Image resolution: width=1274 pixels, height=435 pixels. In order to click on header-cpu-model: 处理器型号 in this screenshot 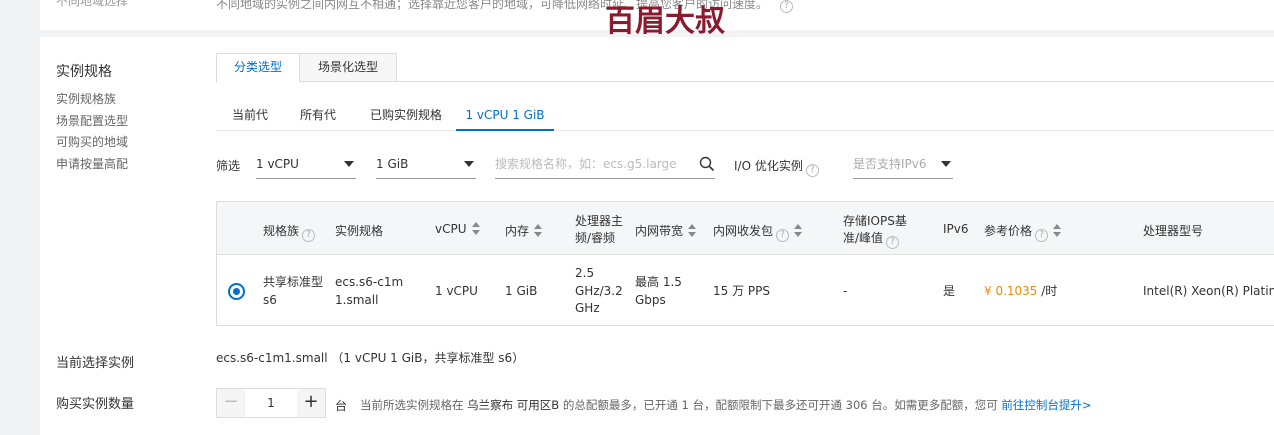, I will do `click(1173, 231)`.